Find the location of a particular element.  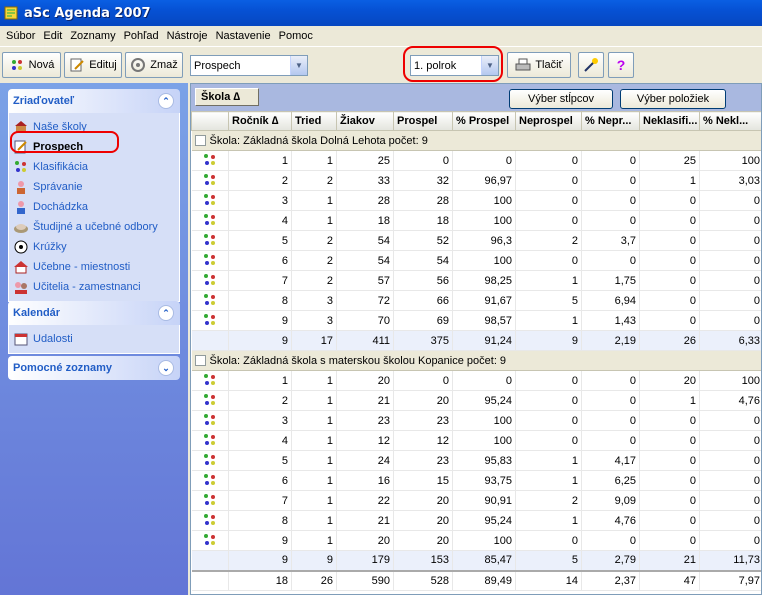

column-header: Žiakov is located at coordinates (365, 121).